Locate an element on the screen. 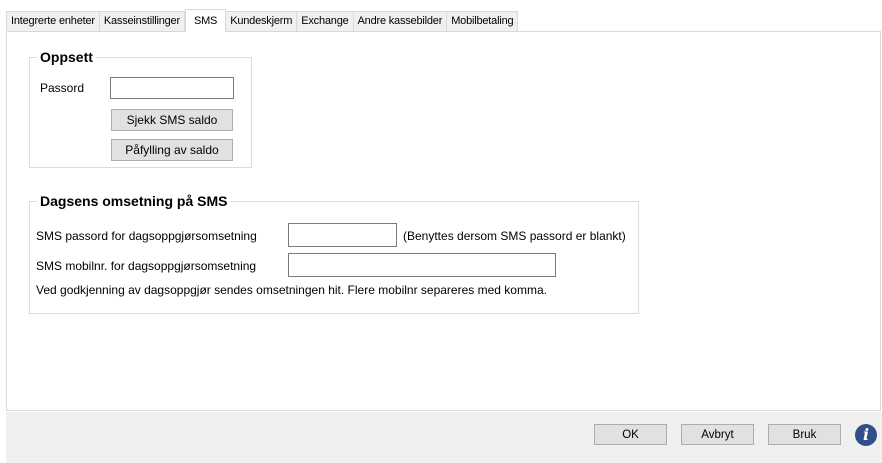  tab-exchange: Exchange is located at coordinates (325, 21).